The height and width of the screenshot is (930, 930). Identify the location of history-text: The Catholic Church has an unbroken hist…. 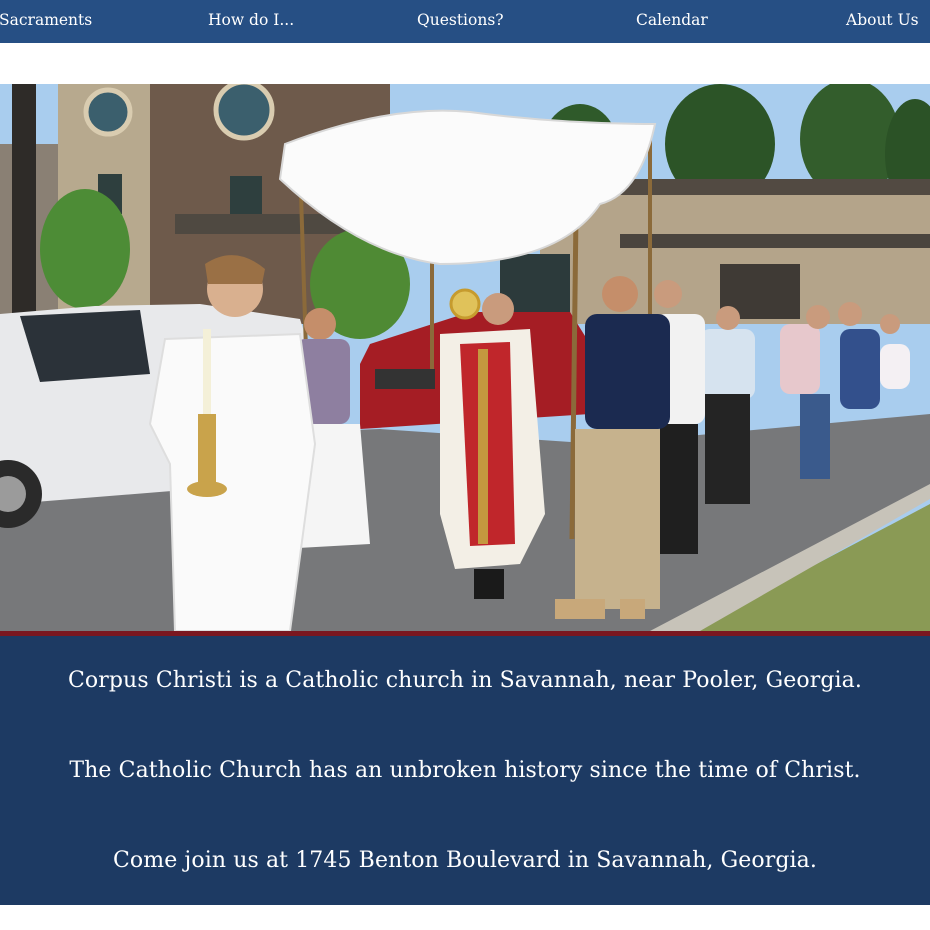
(465, 770).